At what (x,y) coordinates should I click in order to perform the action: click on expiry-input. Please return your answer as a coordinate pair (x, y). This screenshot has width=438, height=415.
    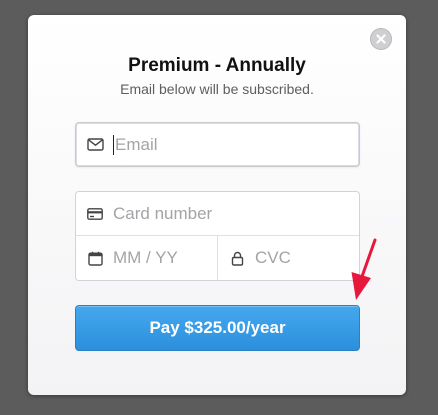
    Looking at the image, I should click on (165, 258).